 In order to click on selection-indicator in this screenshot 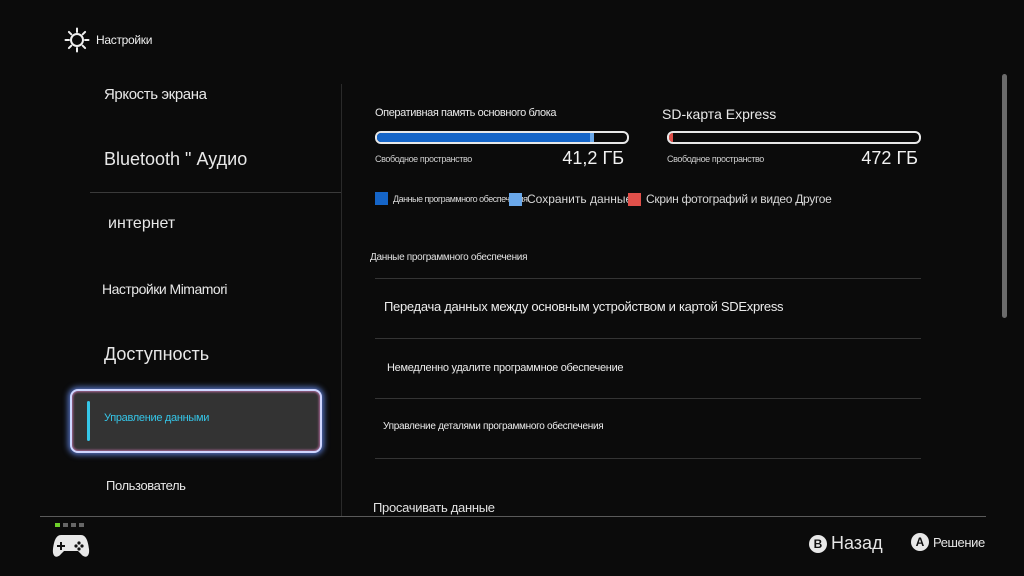, I will do `click(88, 421)`.